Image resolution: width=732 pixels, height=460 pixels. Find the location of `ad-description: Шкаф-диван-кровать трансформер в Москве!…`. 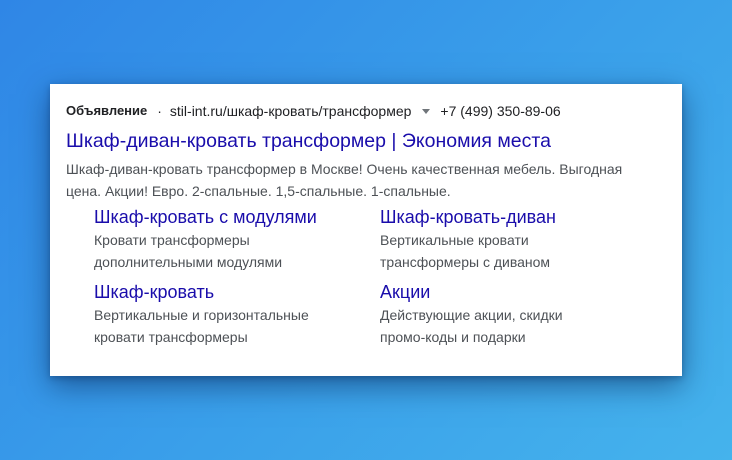

ad-description: Шкаф-диван-кровать трансформер в Москве!… is located at coordinates (361, 180).